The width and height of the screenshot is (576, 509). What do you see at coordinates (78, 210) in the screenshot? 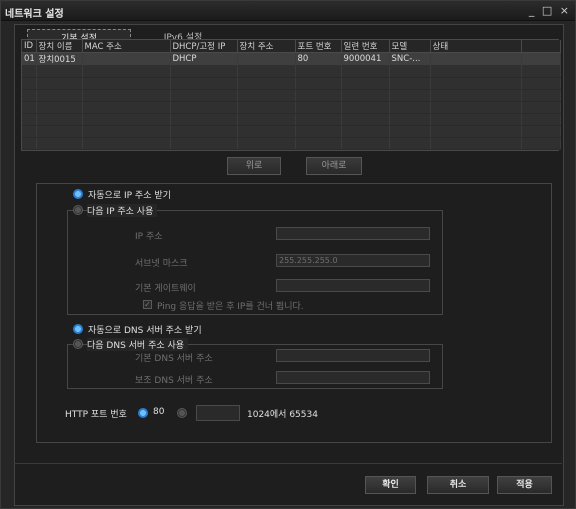
I see `manual-ip-radio` at bounding box center [78, 210].